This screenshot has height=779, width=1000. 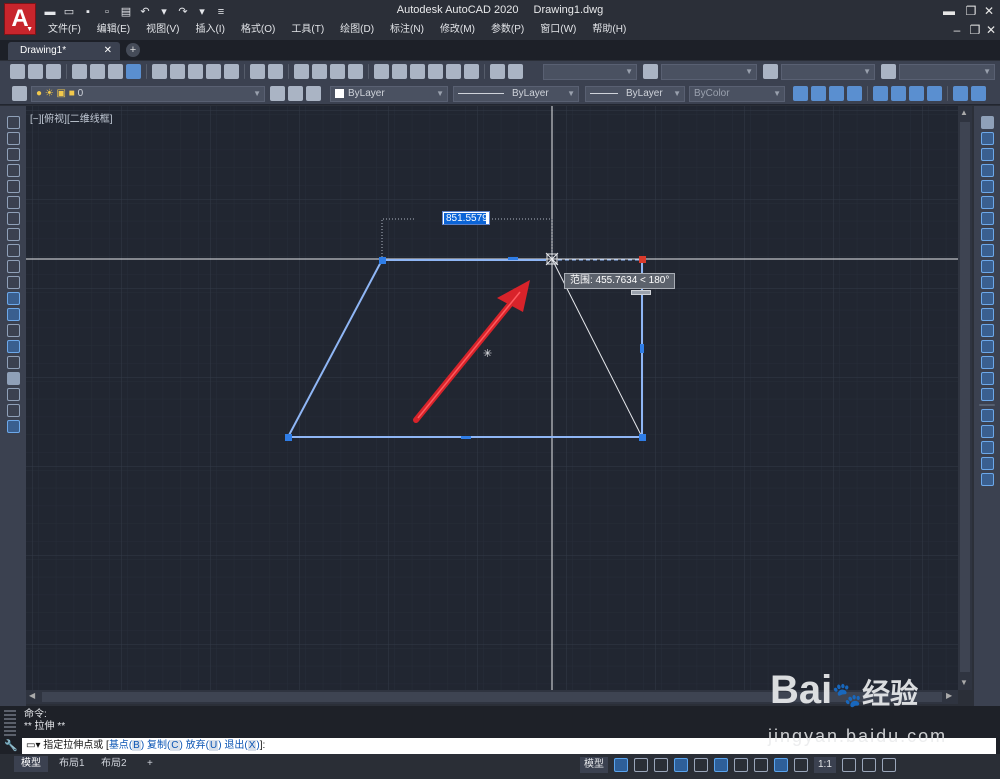 I want to click on menu-tools: 工具(T), so click(x=307, y=30).